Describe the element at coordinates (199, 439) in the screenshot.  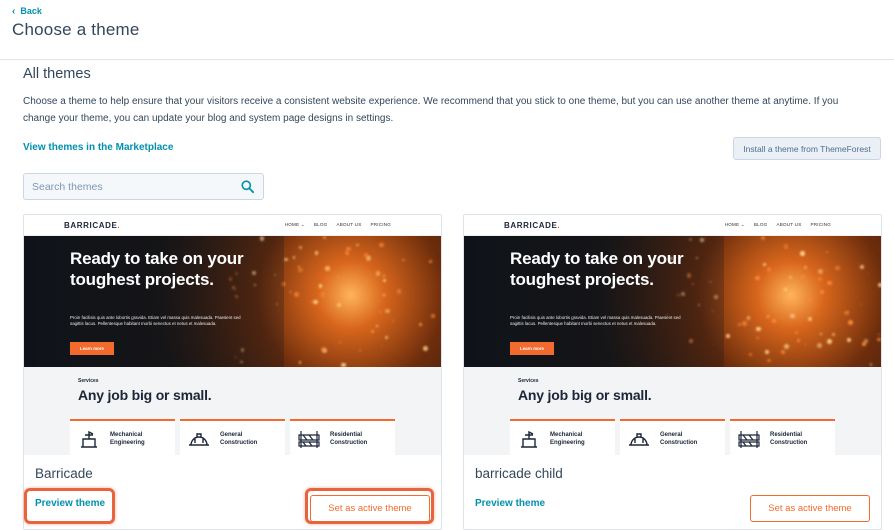
I see `hardhat-icon` at that location.